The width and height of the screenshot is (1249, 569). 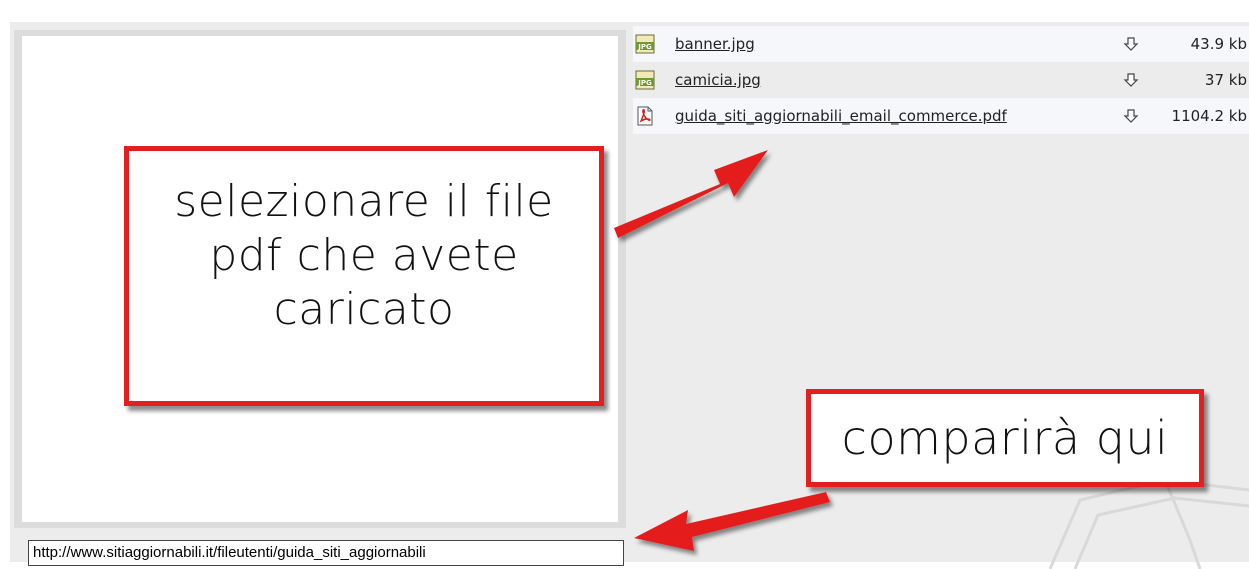 What do you see at coordinates (718, 80) in the screenshot?
I see `file-link: camicia.jpg` at bounding box center [718, 80].